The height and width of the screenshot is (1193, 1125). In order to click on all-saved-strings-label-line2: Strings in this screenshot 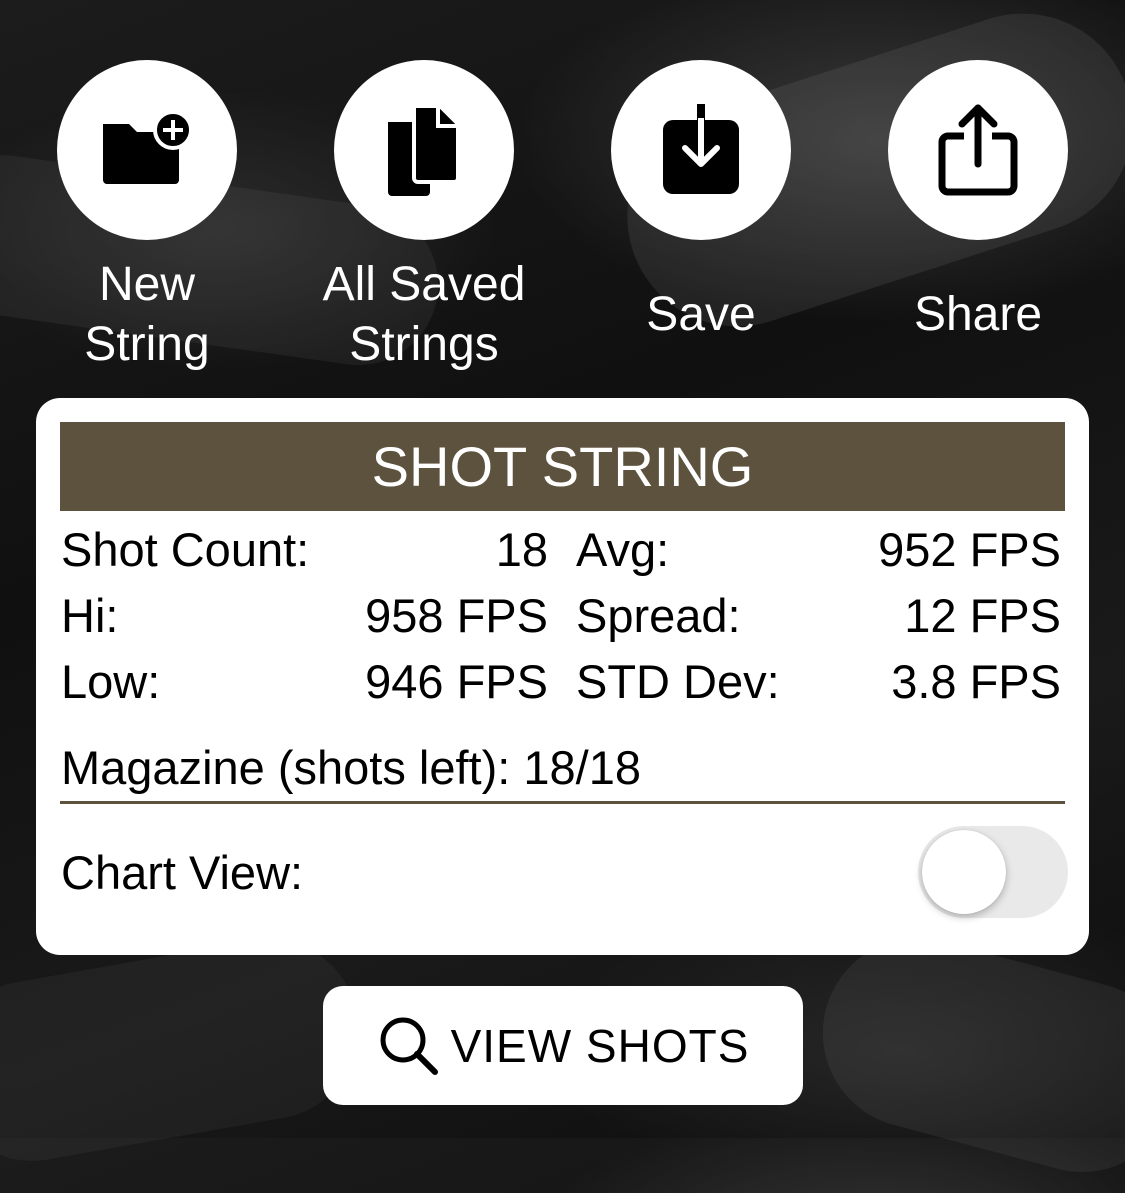, I will do `click(424, 344)`.